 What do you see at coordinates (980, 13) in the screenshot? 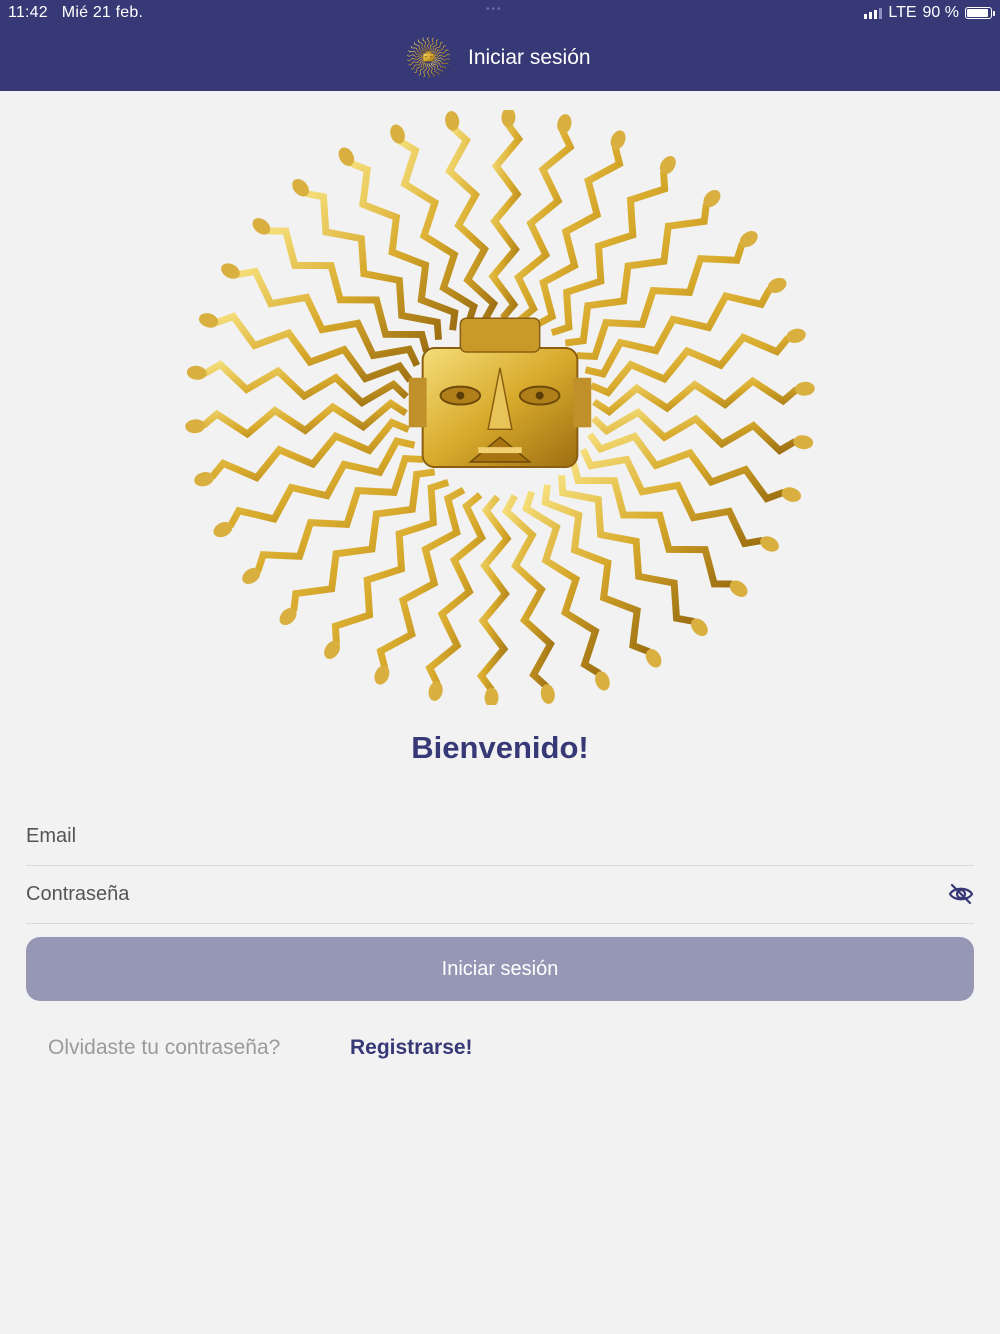
I see `battery-icon` at bounding box center [980, 13].